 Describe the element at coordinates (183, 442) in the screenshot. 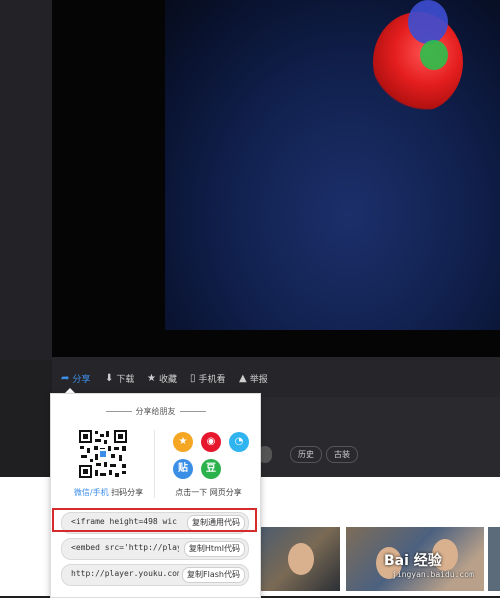

I see `qzone-icon: ★` at that location.